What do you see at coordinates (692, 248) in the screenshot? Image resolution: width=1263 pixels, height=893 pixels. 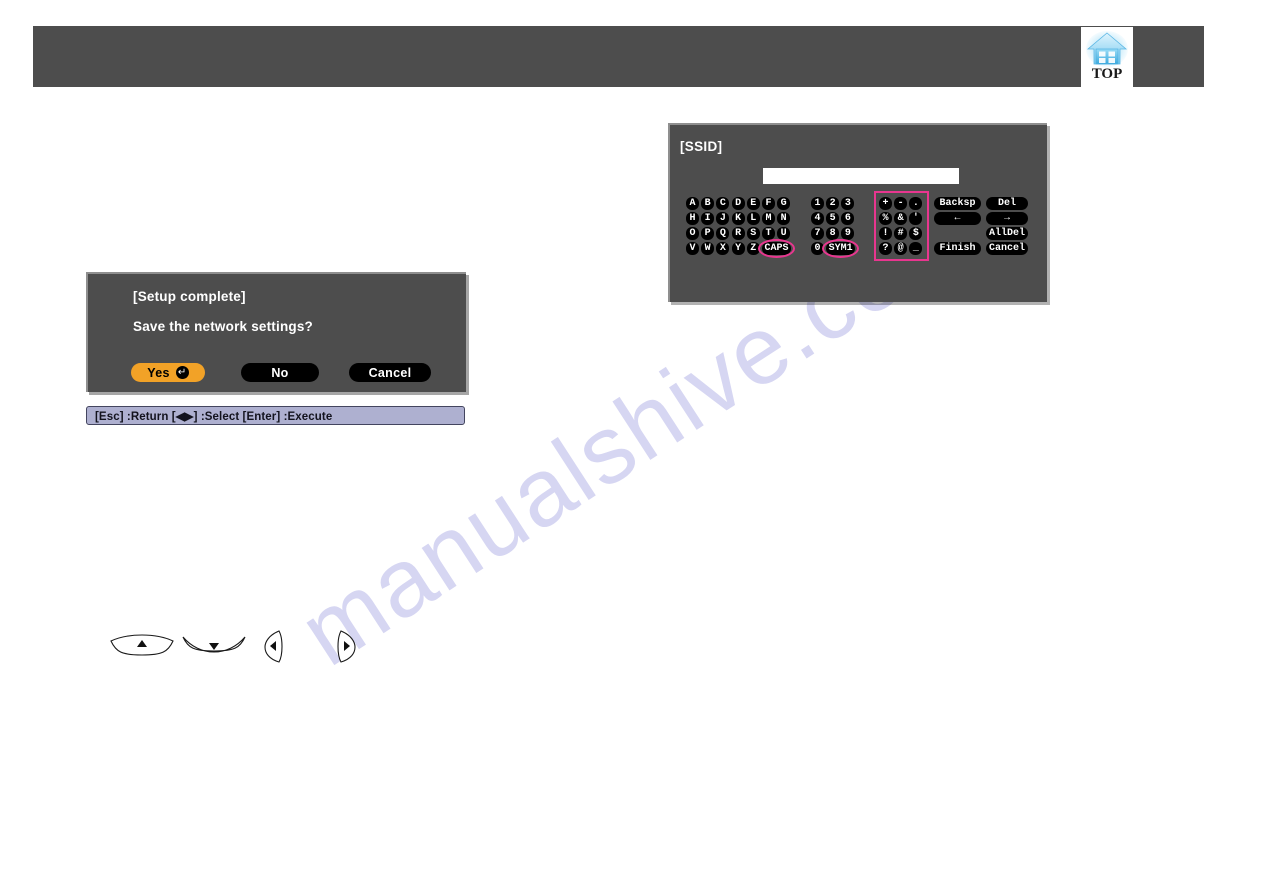 I see `key-letter-v: V` at bounding box center [692, 248].